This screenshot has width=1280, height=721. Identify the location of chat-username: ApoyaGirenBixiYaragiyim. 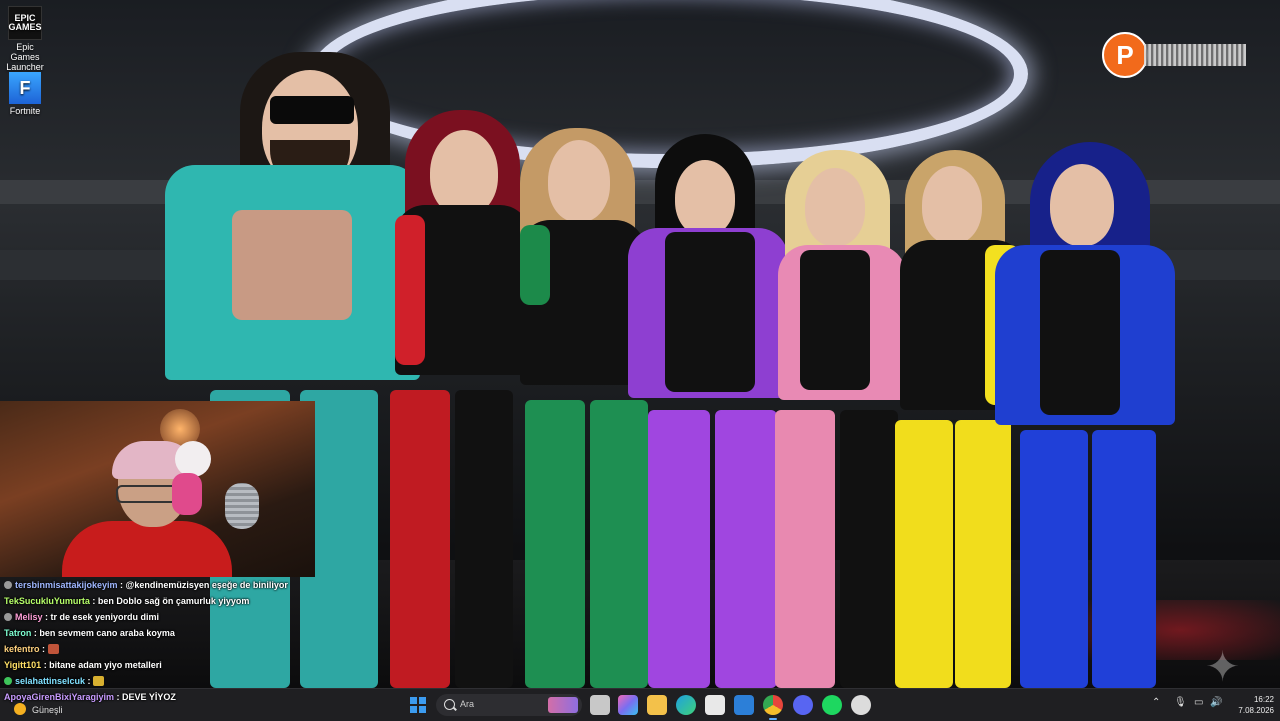
(59, 697).